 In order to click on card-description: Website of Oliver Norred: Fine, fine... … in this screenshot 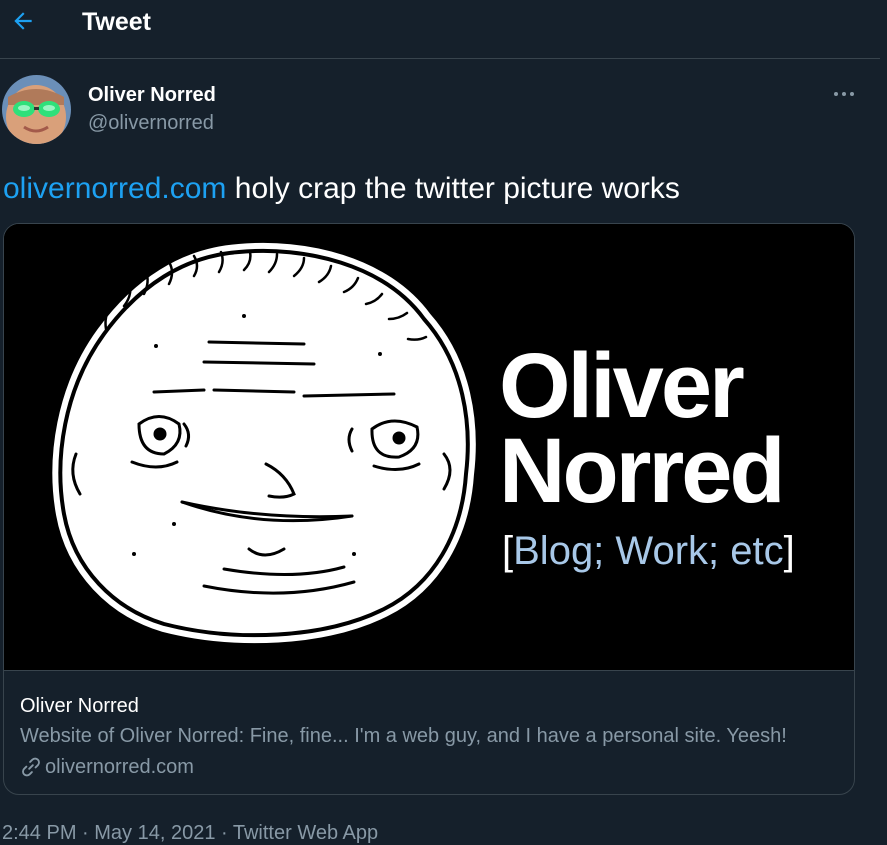, I will do `click(403, 736)`.